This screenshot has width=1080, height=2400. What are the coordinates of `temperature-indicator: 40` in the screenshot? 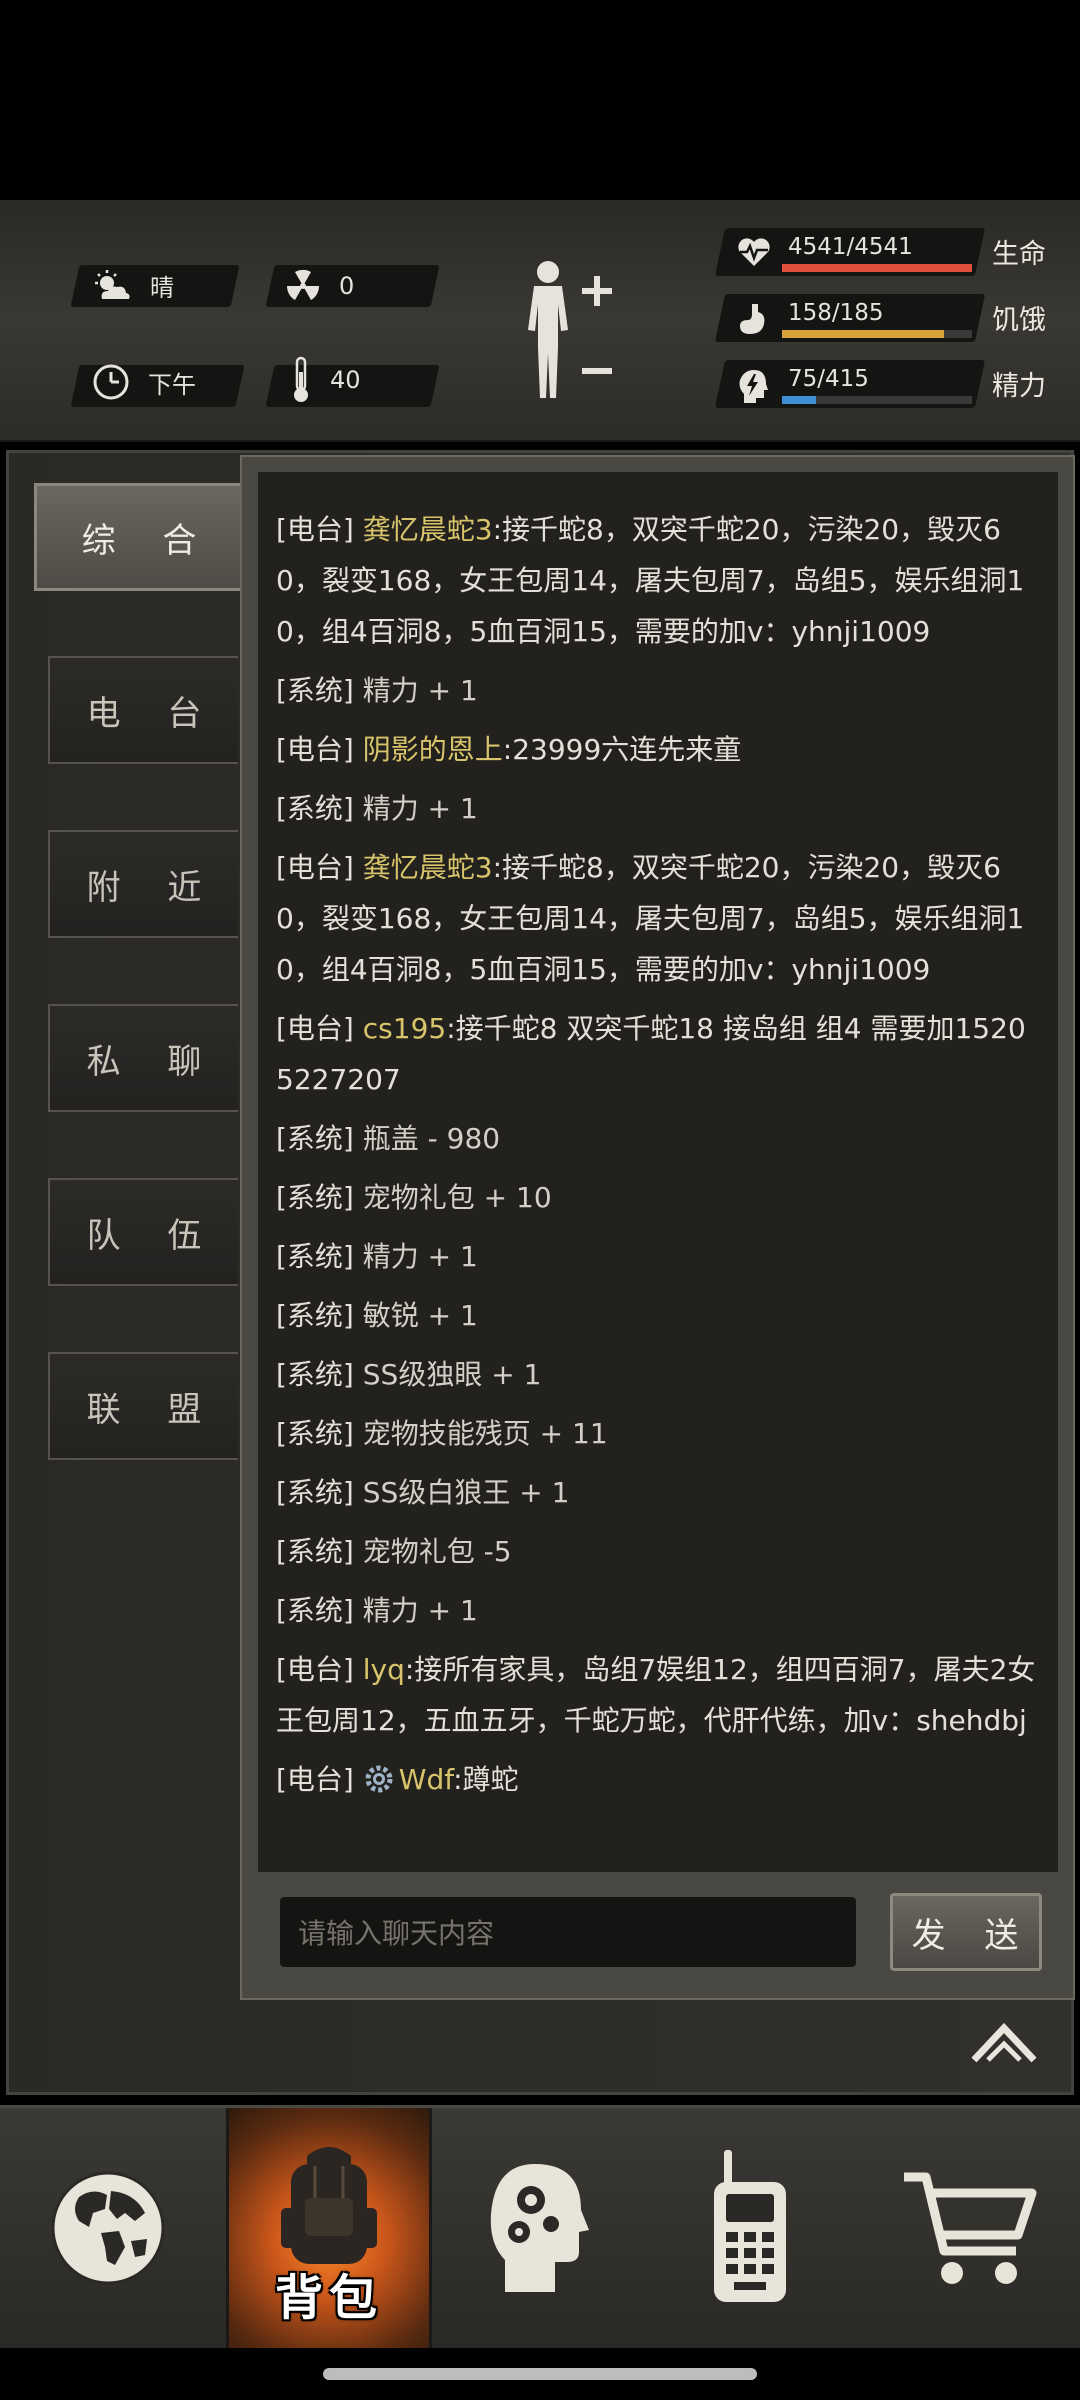 It's located at (325, 380).